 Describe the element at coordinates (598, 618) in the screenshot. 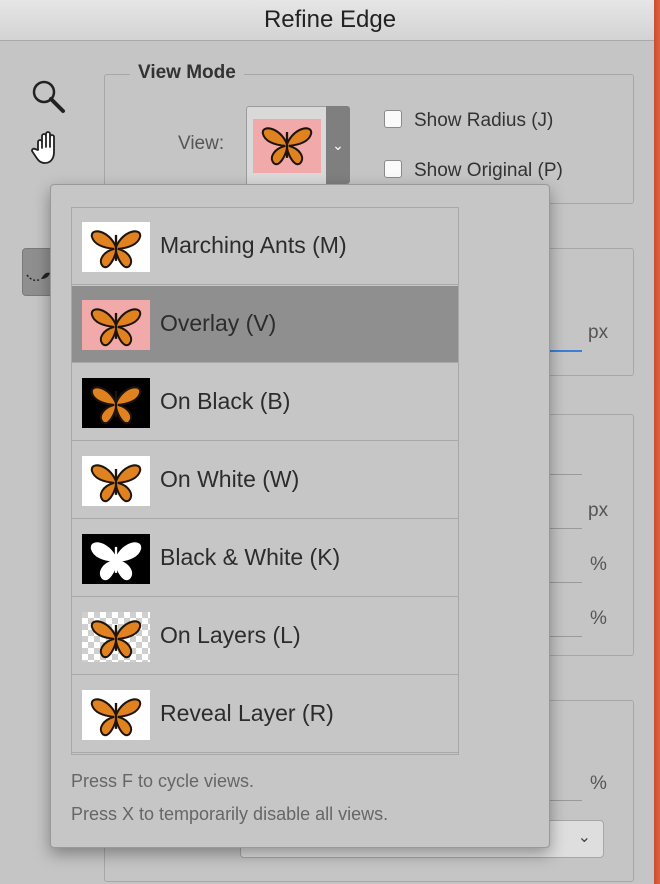

I see `shift-edge-unit: %` at that location.